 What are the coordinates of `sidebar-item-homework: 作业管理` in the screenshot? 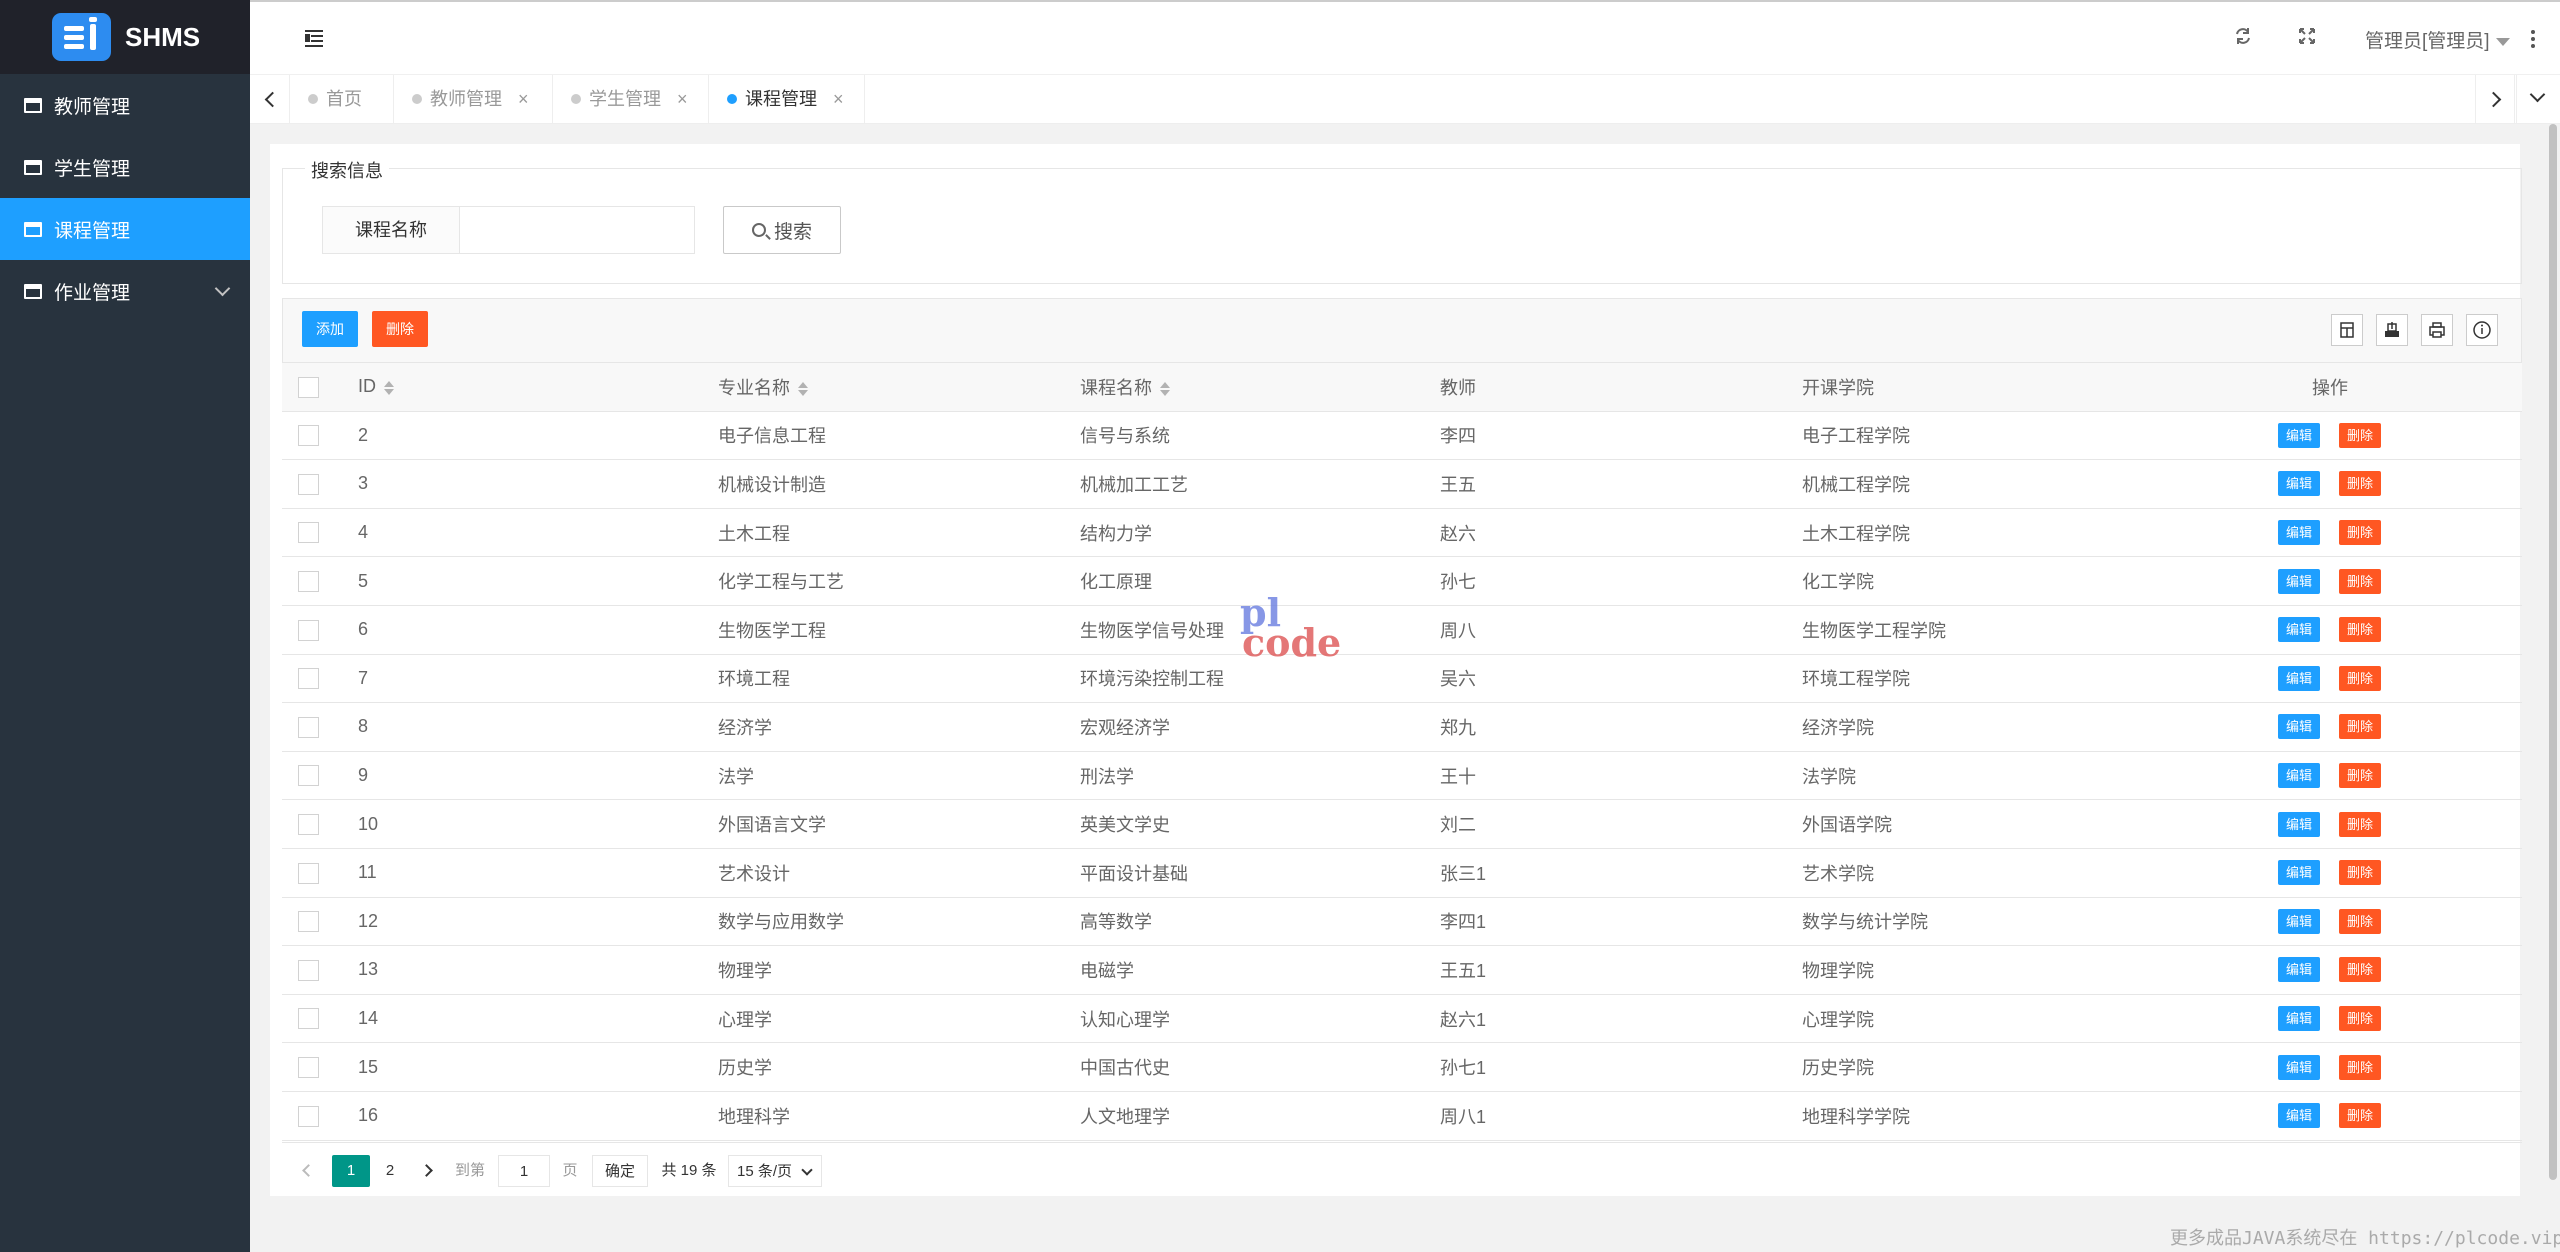 It's located at (125, 291).